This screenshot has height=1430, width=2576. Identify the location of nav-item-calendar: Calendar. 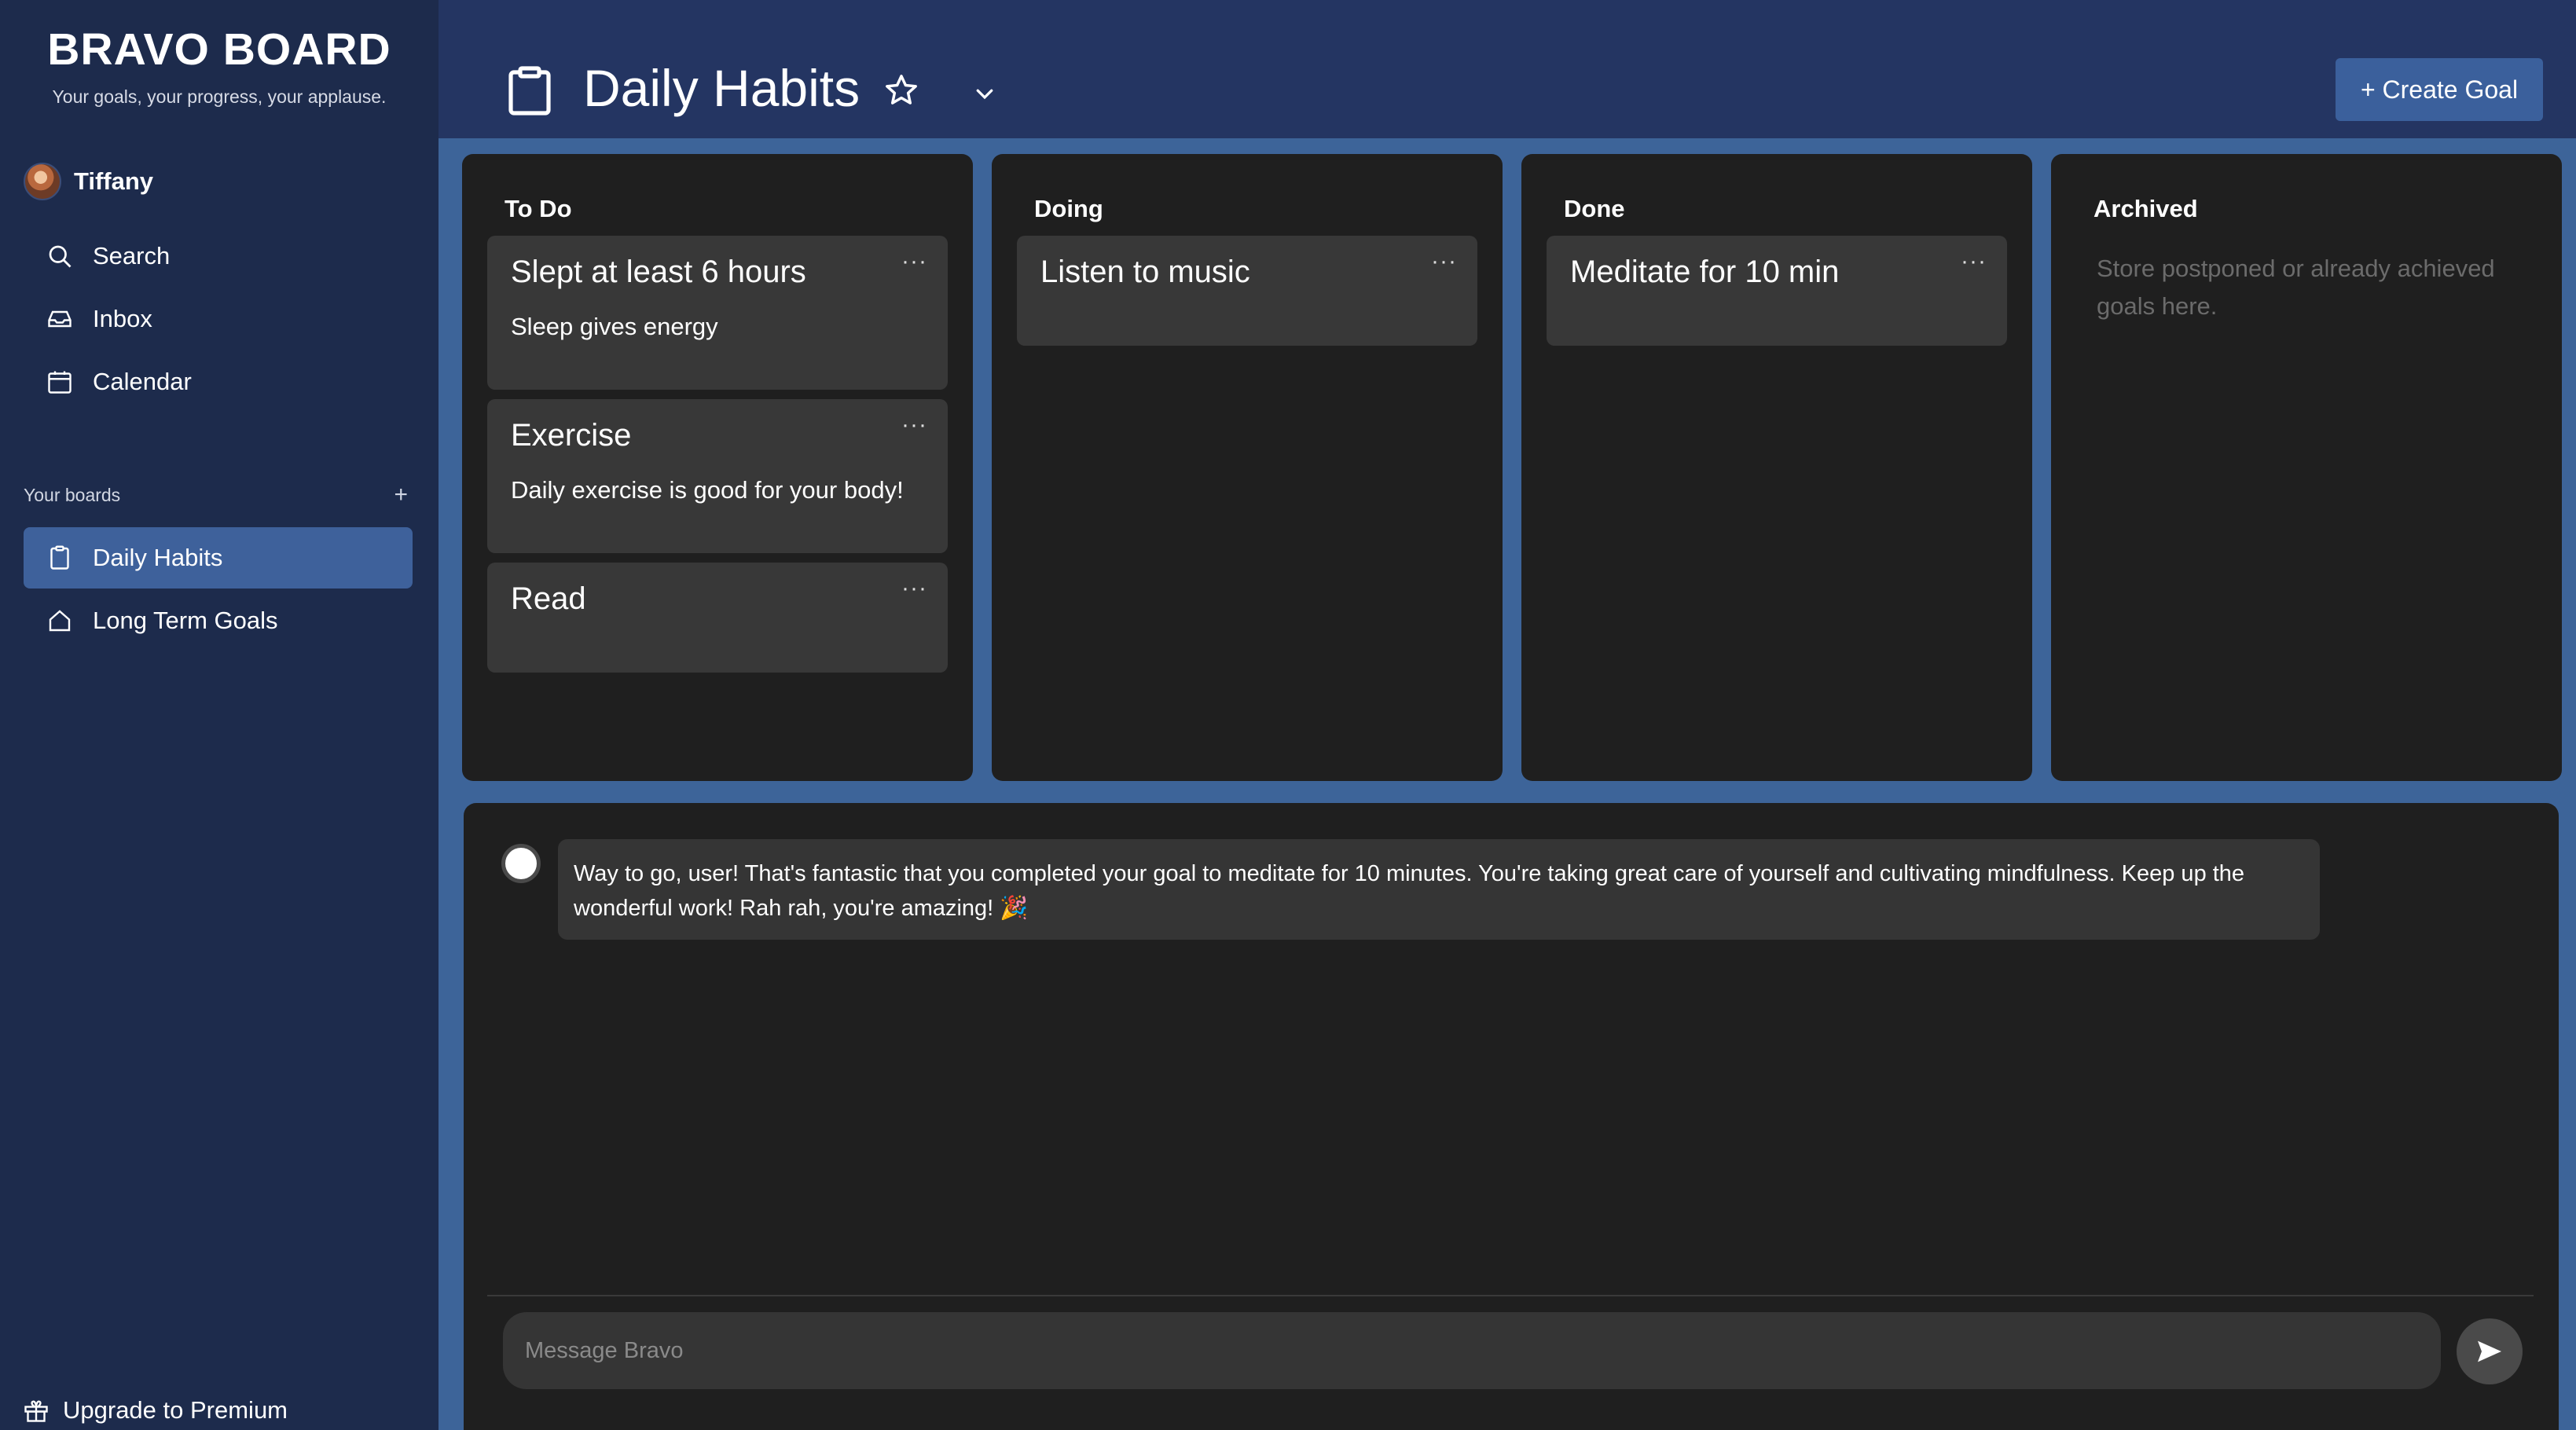
(219, 382).